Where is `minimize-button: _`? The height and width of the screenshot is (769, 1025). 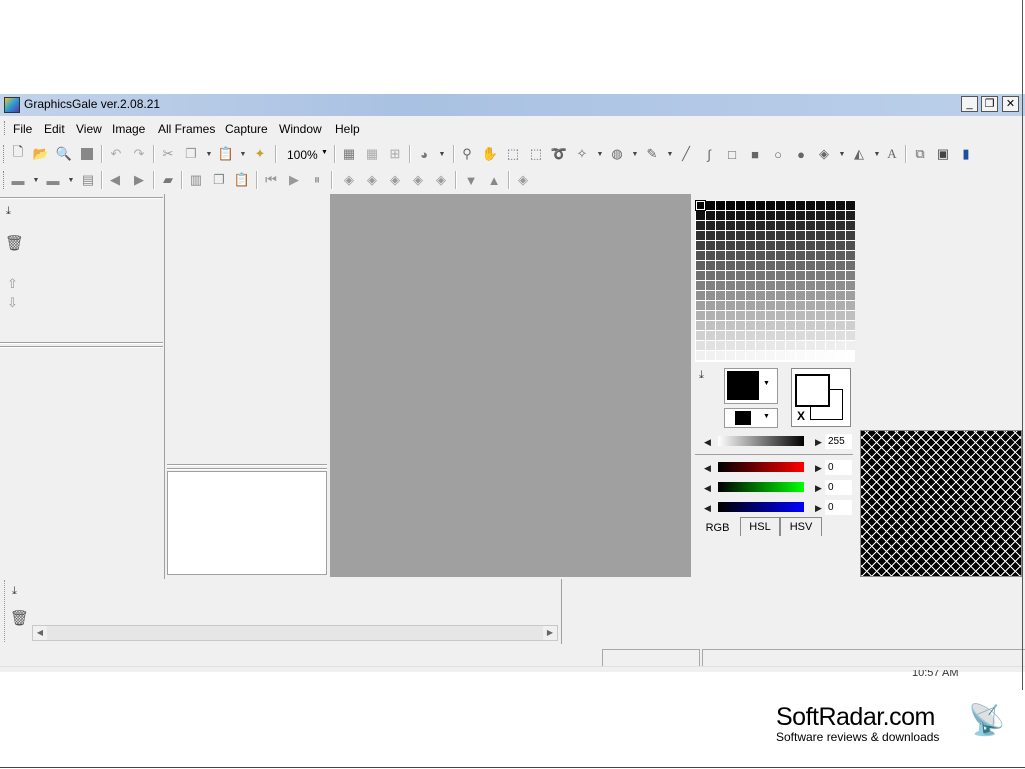 minimize-button: _ is located at coordinates (969, 104).